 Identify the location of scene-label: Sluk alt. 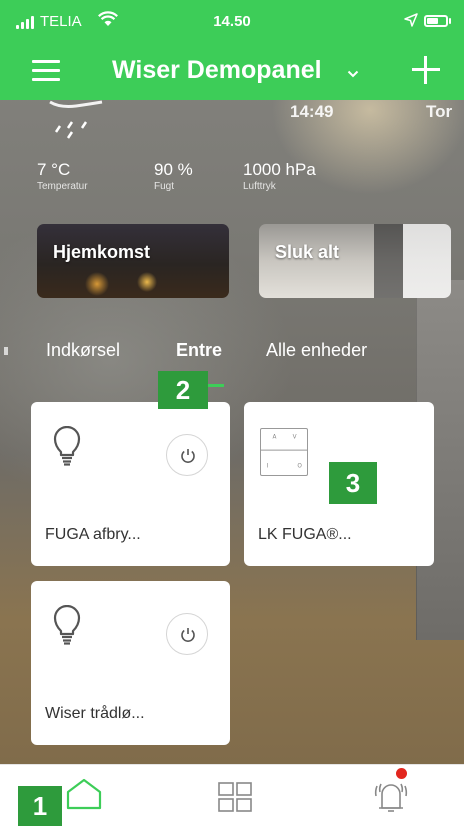
(307, 252).